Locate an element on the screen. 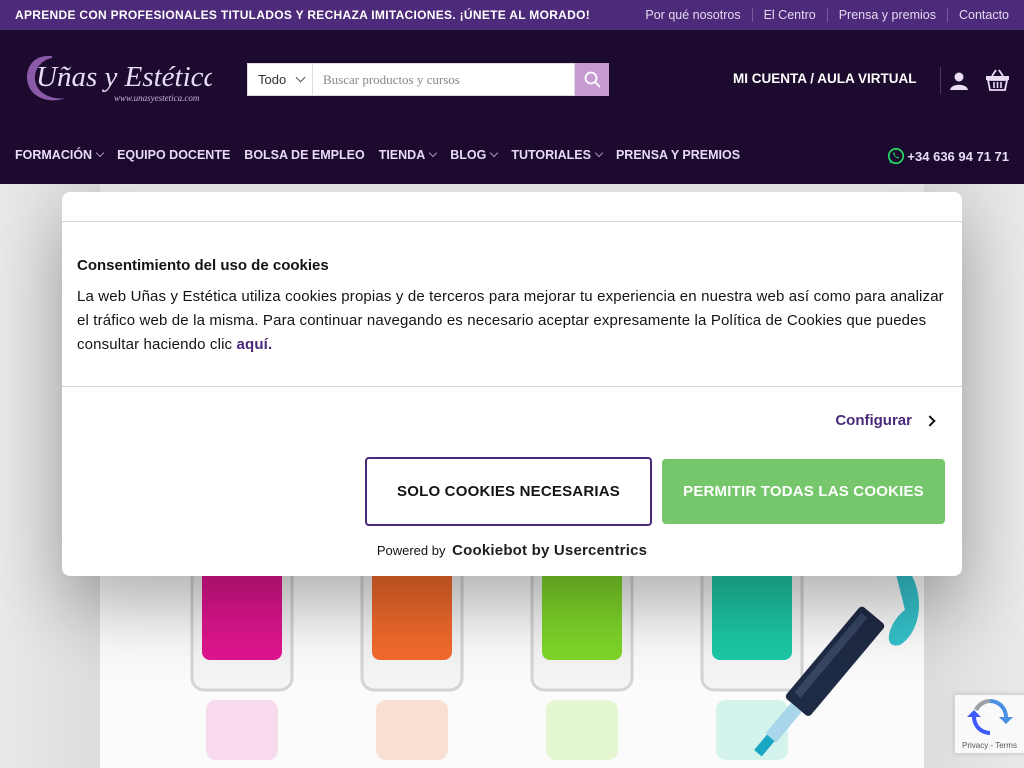 The image size is (1024, 768). logo-graphic: Uñas y Estética www.unasyestetica.com is located at coordinates (122, 79).